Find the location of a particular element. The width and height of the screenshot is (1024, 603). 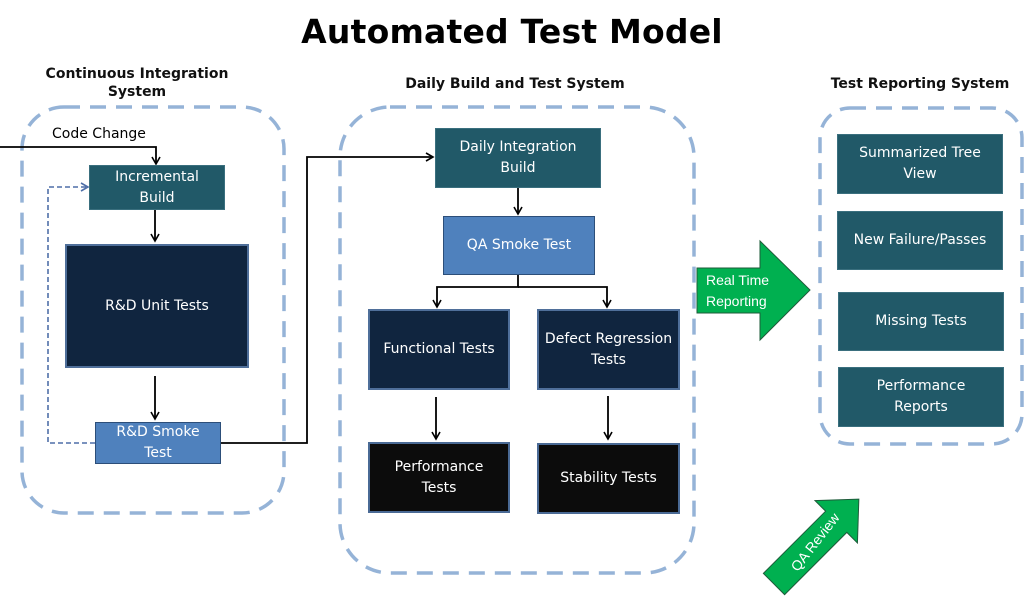

ci-system-label: Continuous Integration System is located at coordinates (137, 83).